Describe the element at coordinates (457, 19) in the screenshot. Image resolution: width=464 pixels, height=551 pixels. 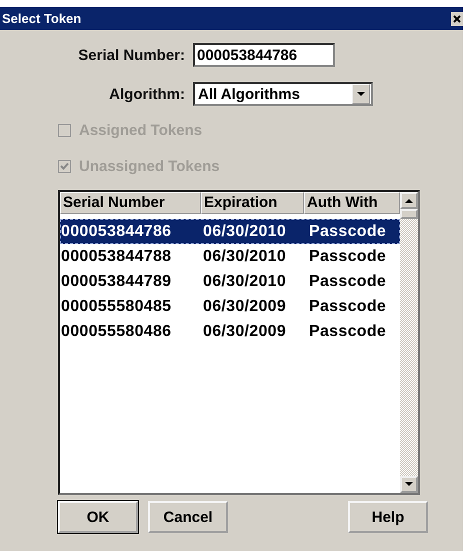
I see `close-icon` at that location.